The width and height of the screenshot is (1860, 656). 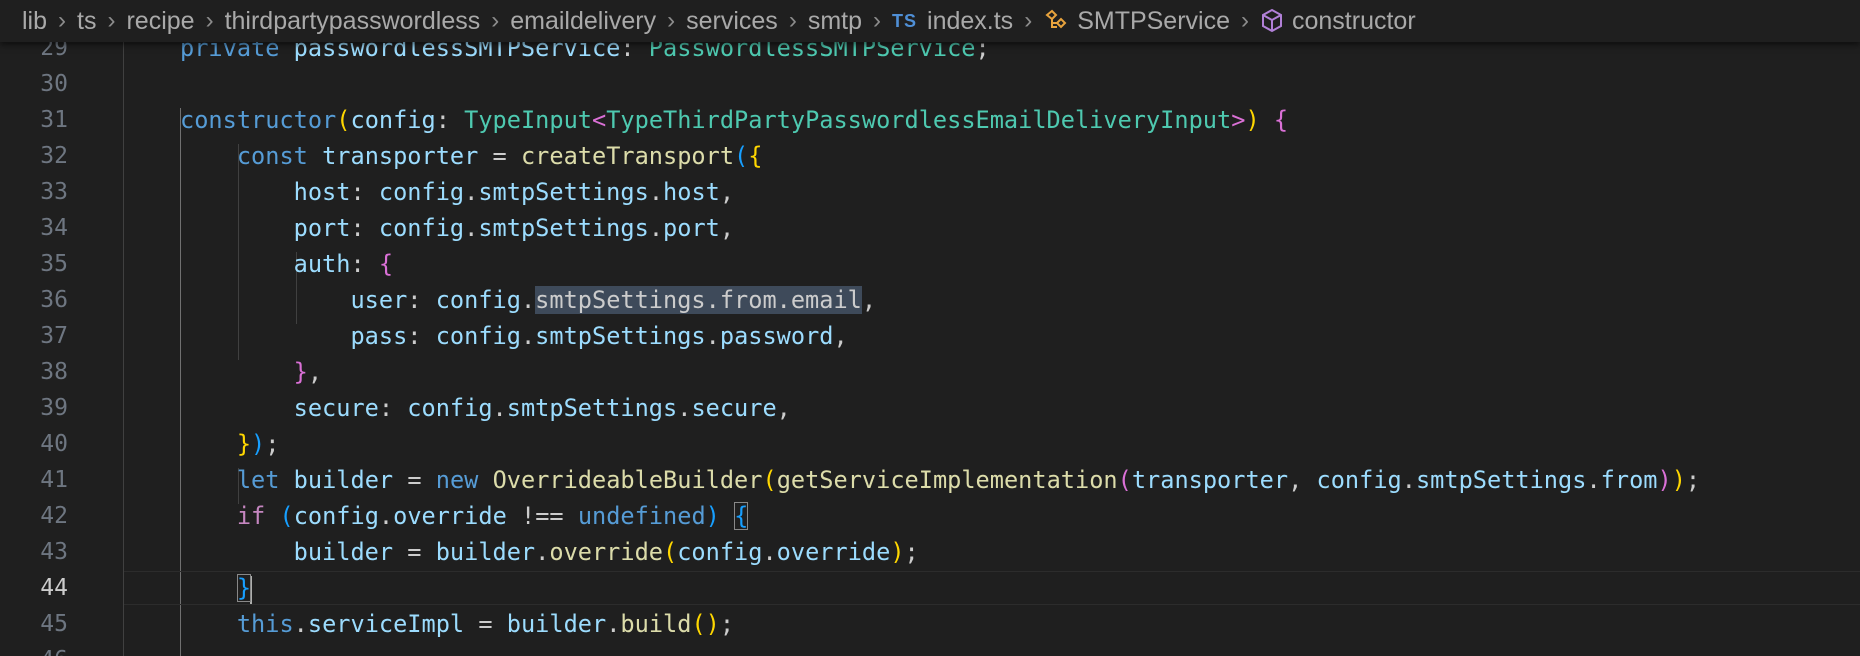 What do you see at coordinates (930, 408) in the screenshot?
I see `code-line: 39 secure: config.smtpSettings.secure,` at bounding box center [930, 408].